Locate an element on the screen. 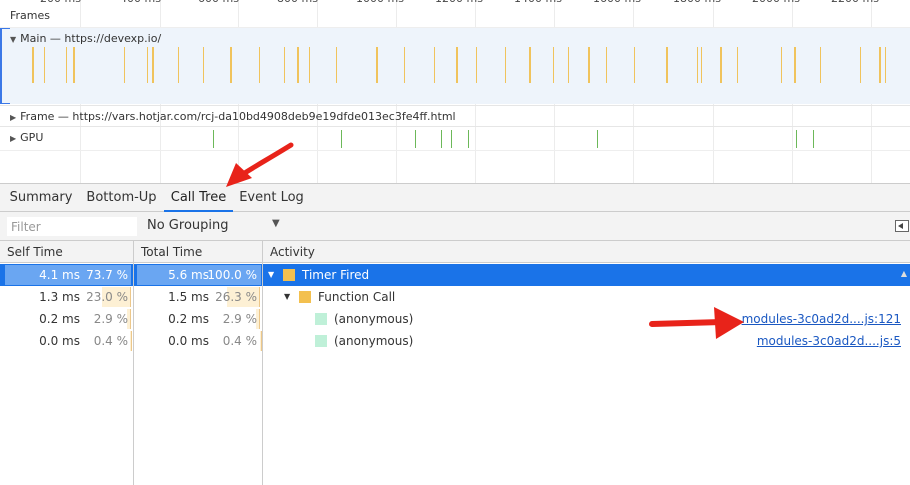  column-header-activity: Activity is located at coordinates (586, 252).